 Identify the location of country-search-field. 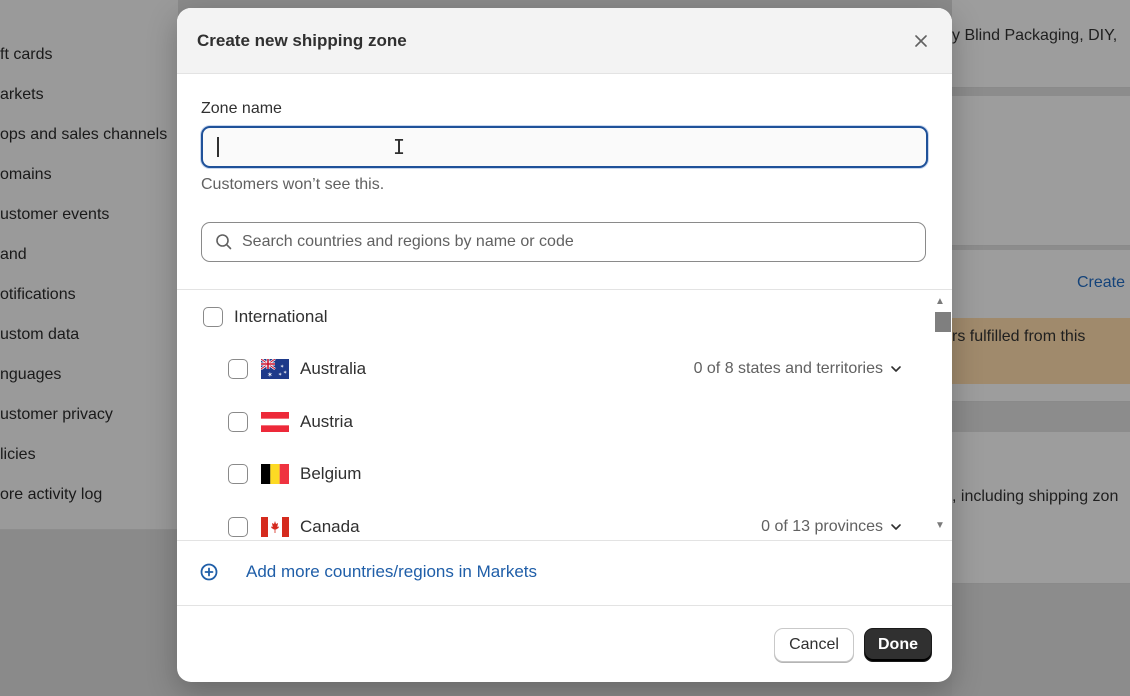
(563, 242).